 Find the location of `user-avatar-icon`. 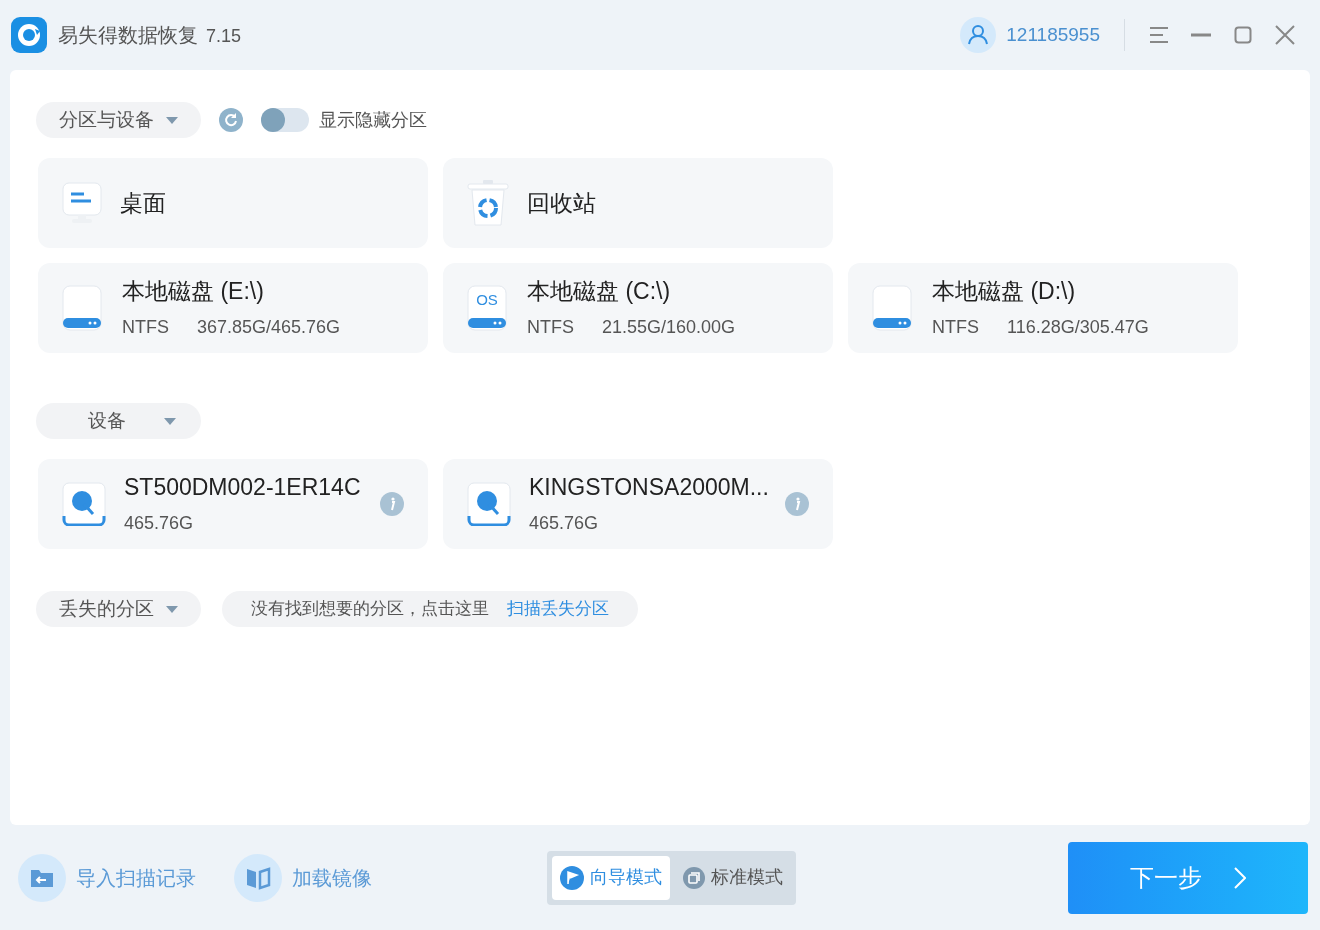

user-avatar-icon is located at coordinates (978, 35).